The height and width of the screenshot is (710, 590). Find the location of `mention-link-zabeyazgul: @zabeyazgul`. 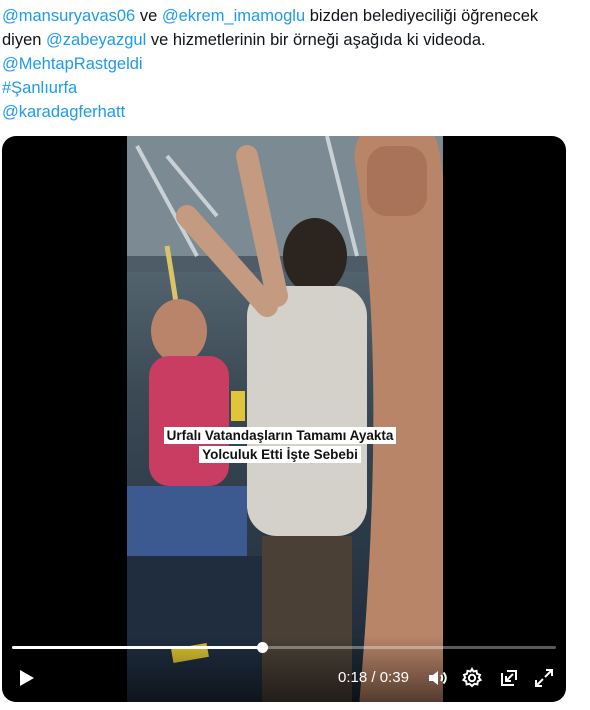

mention-link-zabeyazgul: @zabeyazgul is located at coordinates (96, 40).